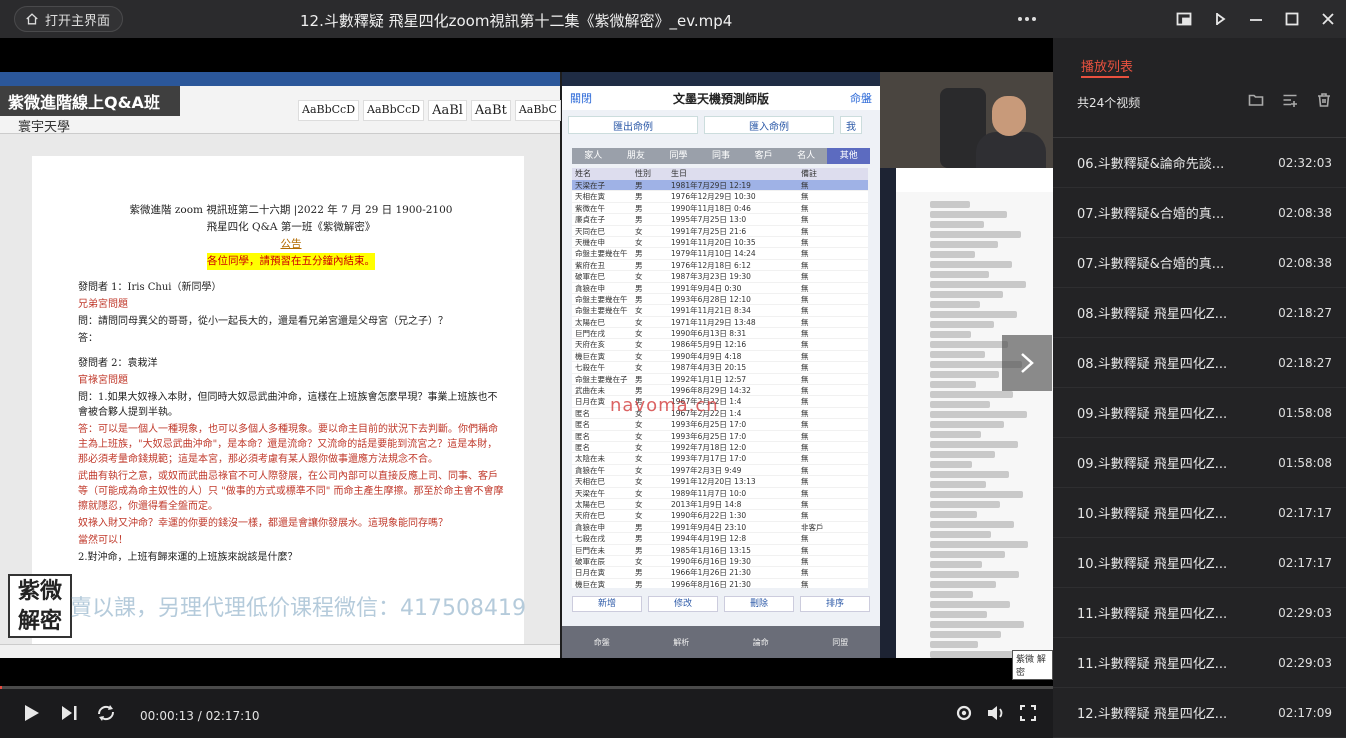 The width and height of the screenshot is (1346, 738). I want to click on app-nav-item: 命盤, so click(601, 642).